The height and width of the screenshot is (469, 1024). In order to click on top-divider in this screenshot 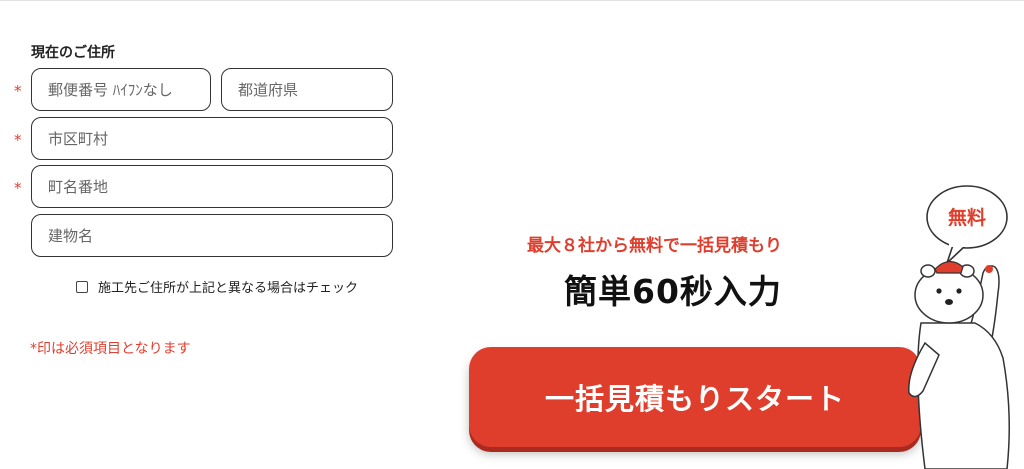, I will do `click(512, 0)`.